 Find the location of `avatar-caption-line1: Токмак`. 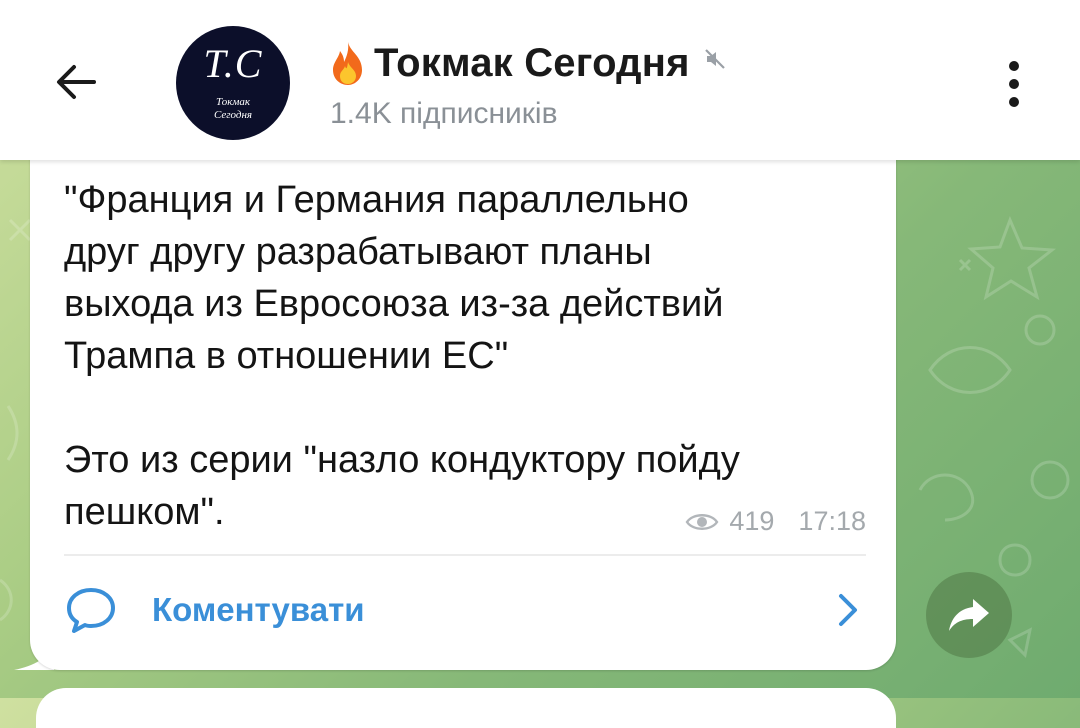

avatar-caption-line1: Токмак is located at coordinates (233, 102).